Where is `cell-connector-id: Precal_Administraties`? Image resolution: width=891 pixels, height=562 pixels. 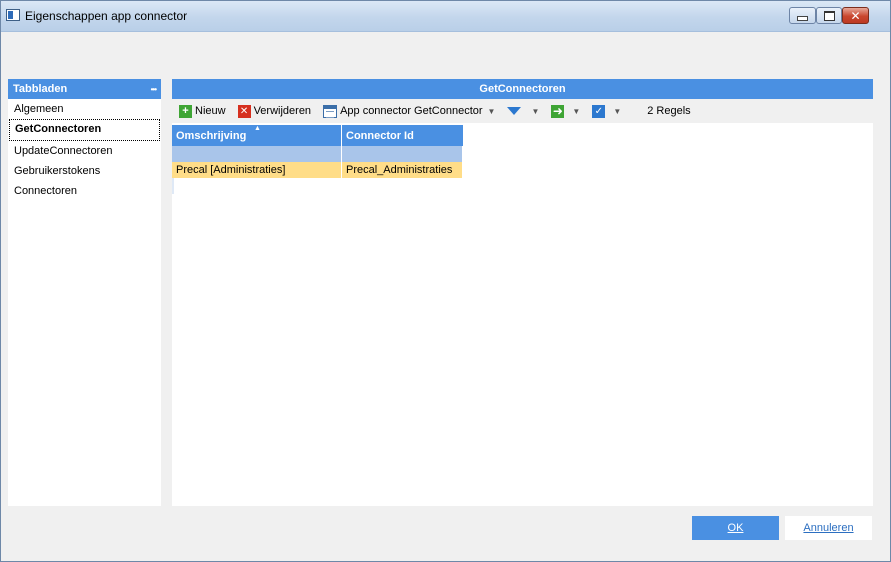
cell-connector-id: Precal_Administraties is located at coordinates (402, 170).